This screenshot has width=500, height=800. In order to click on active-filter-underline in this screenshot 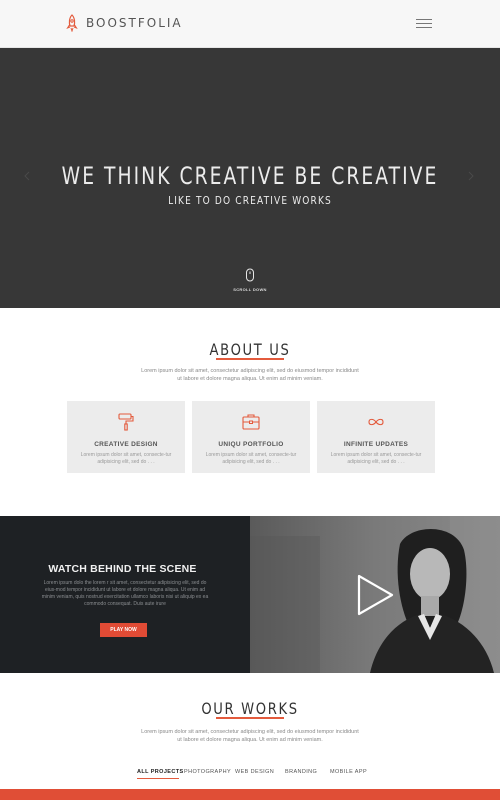, I will do `click(158, 778)`.